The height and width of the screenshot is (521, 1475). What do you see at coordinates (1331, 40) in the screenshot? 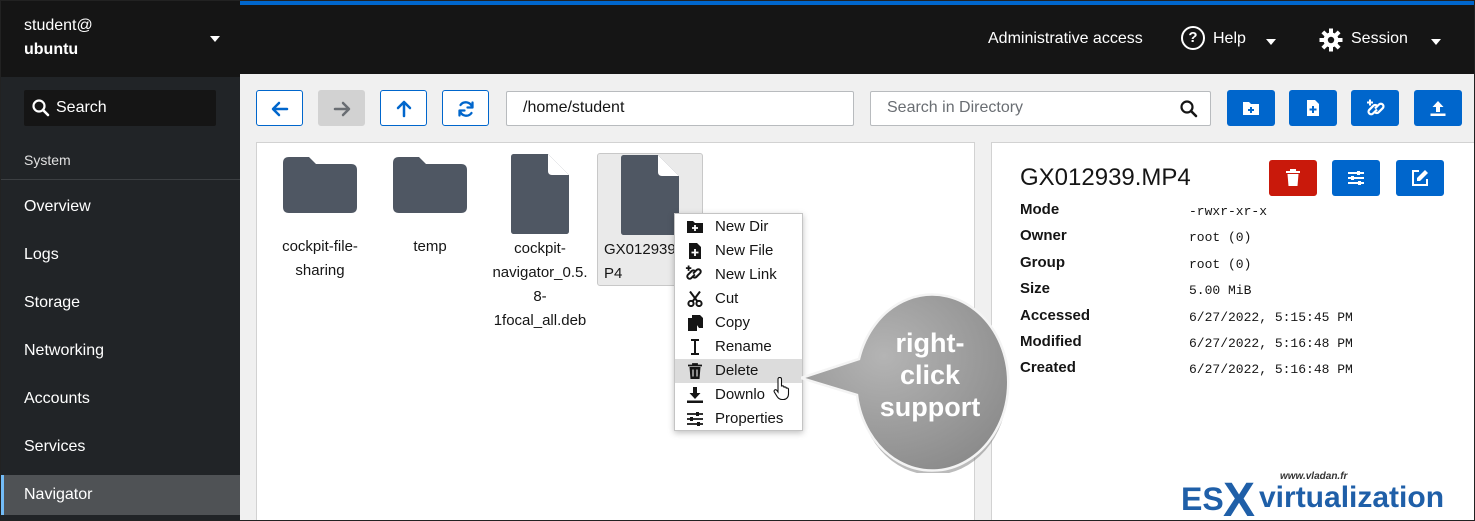
I see `gear-icon` at bounding box center [1331, 40].